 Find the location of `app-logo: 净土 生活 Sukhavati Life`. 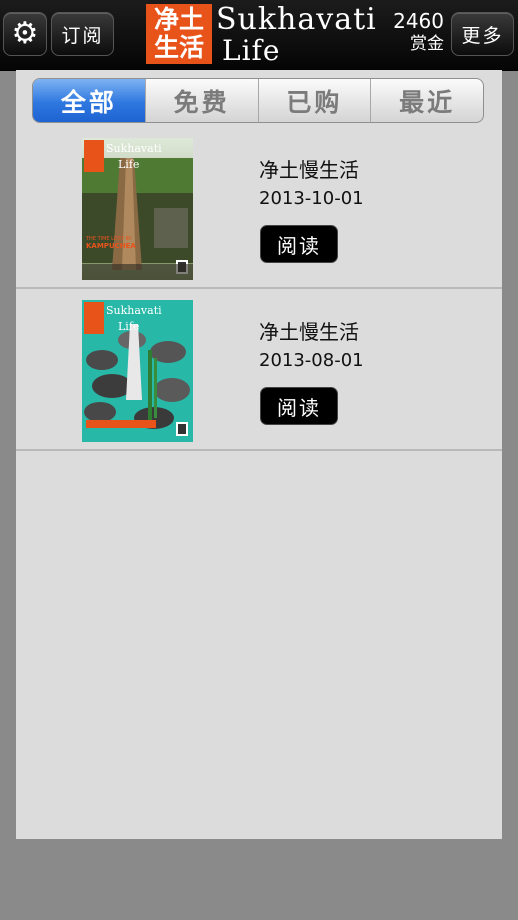

app-logo: 净土 生活 Sukhavati Life is located at coordinates (266, 34).